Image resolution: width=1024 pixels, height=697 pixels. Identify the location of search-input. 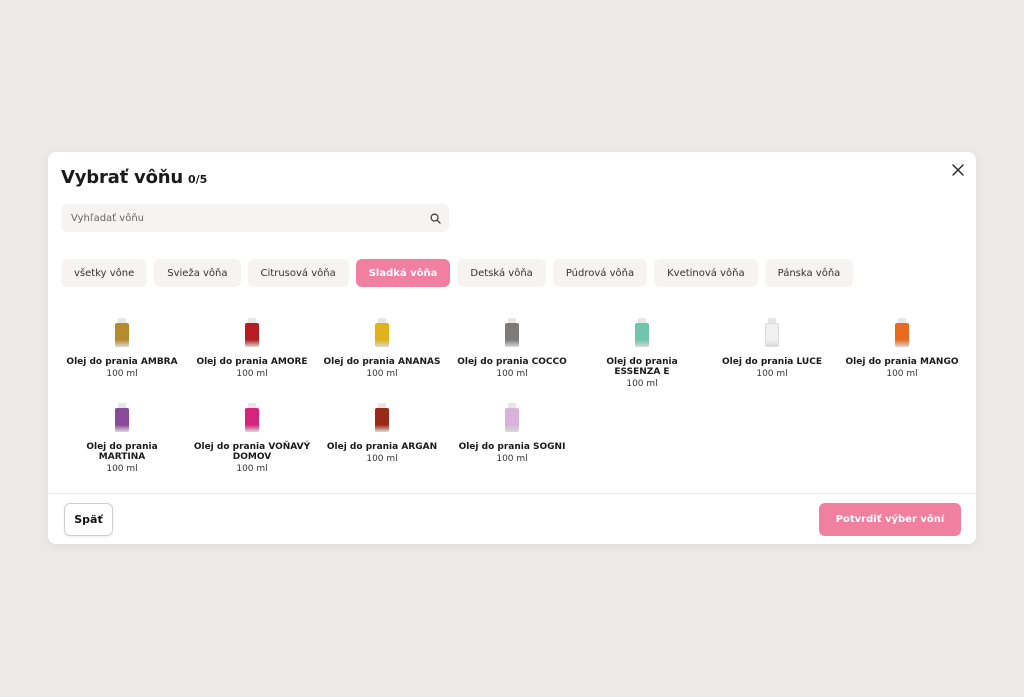
(241, 218).